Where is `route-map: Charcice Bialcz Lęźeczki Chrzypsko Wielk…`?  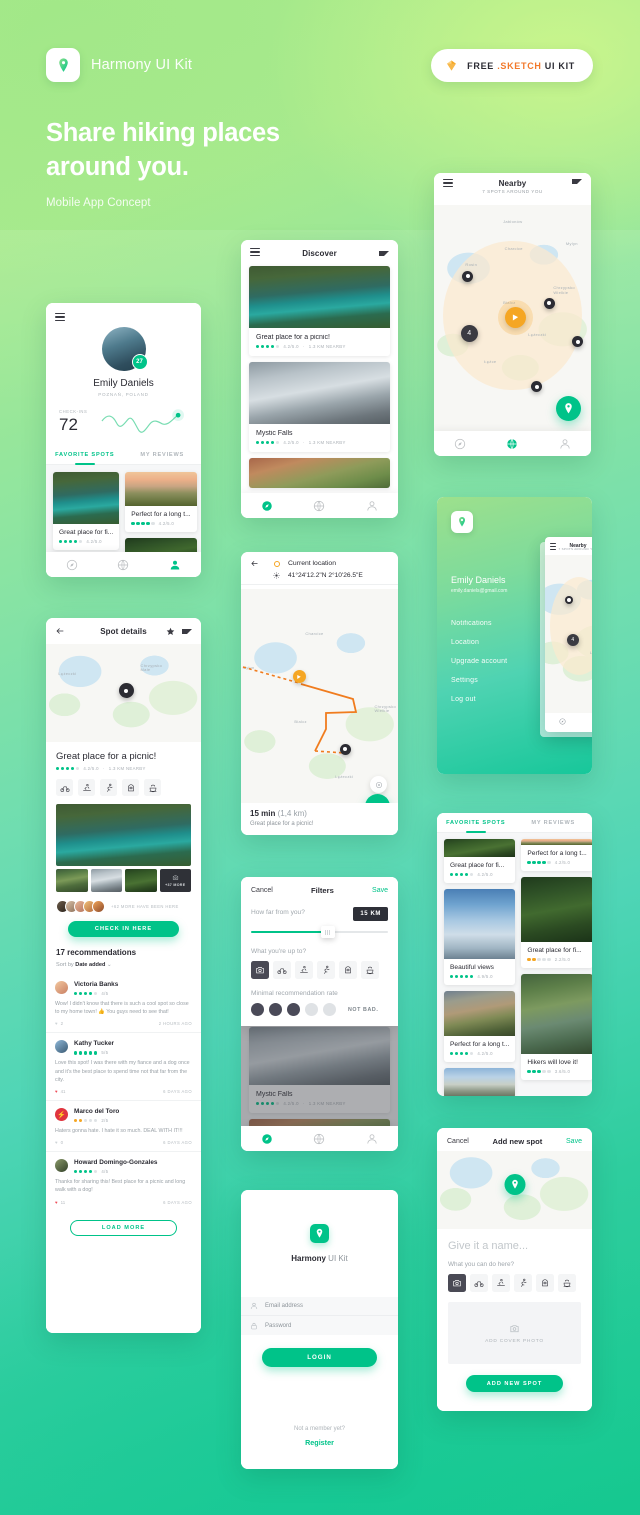
route-map: Charcice Bialcz Lęźeczki Chrzypsko Wielk… is located at coordinates (319, 712).